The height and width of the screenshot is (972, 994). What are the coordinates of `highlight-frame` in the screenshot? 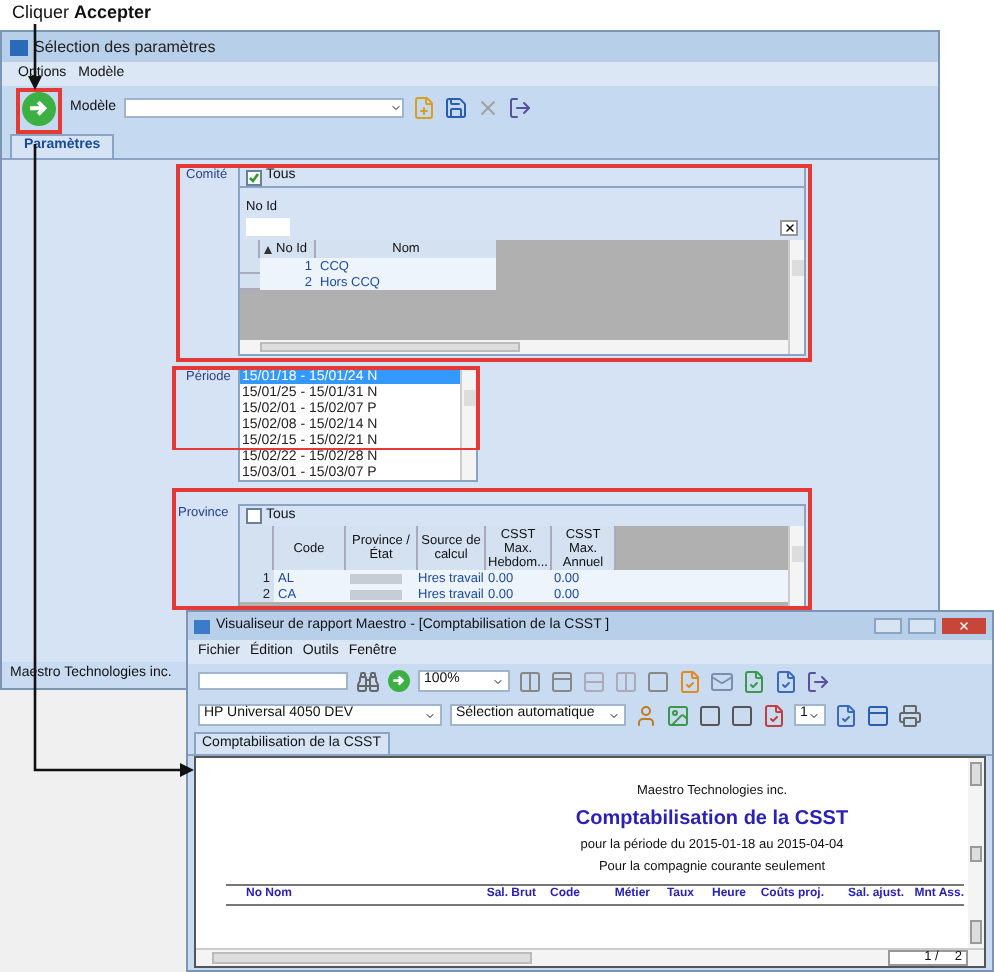 It's located at (39, 111).